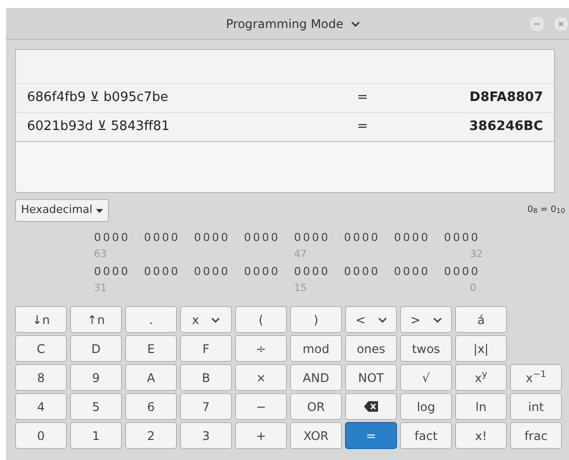  Describe the element at coordinates (98, 127) in the screenshot. I see `history-expression: 6021b93d ⊻ 5843ff81` at that location.